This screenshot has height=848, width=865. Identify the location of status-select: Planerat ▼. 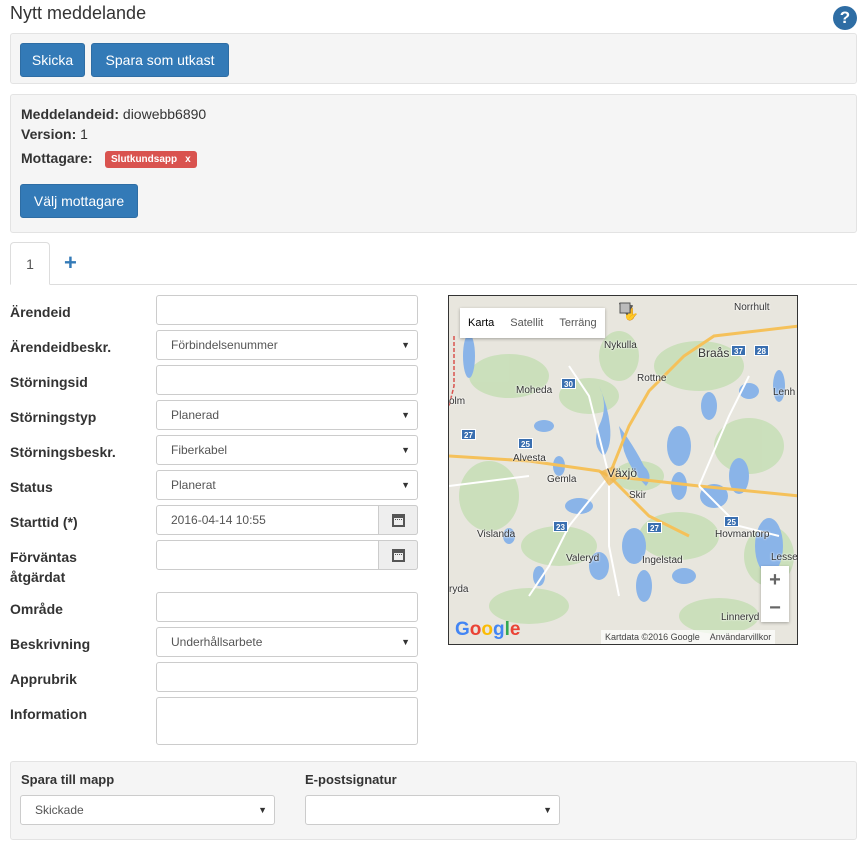
(287, 485).